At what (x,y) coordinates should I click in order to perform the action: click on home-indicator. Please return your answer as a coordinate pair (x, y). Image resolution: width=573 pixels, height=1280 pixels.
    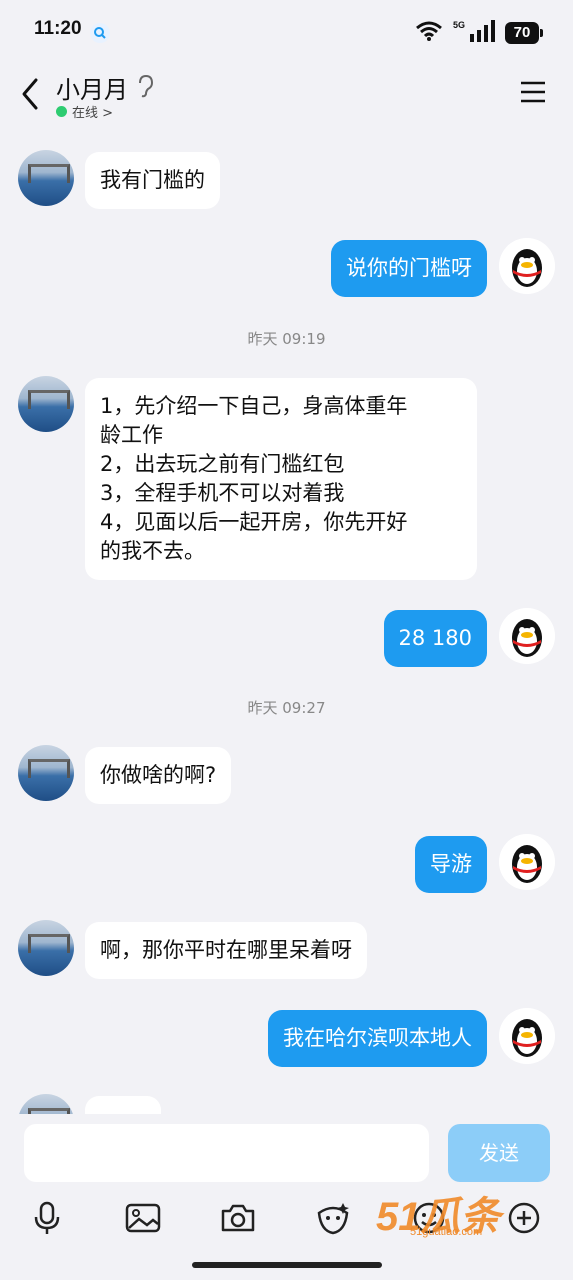
    Looking at the image, I should click on (287, 1265).